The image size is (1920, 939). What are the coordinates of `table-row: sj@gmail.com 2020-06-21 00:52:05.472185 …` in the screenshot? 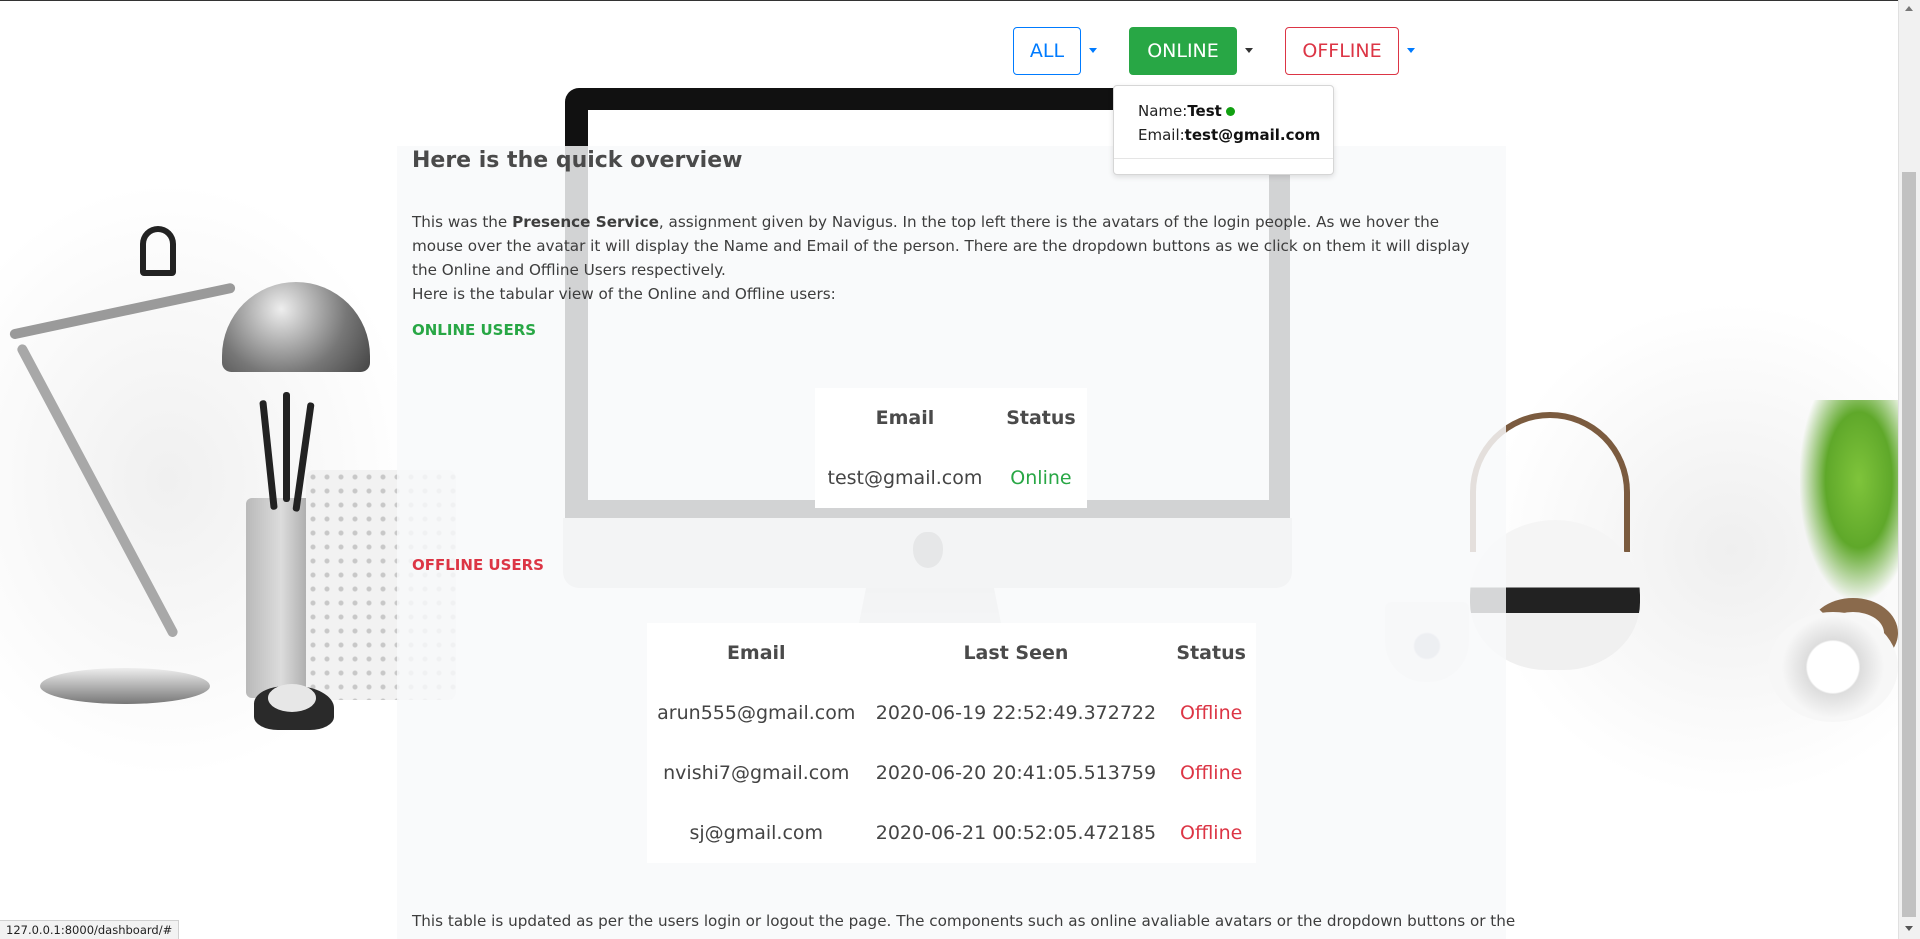 It's located at (951, 833).